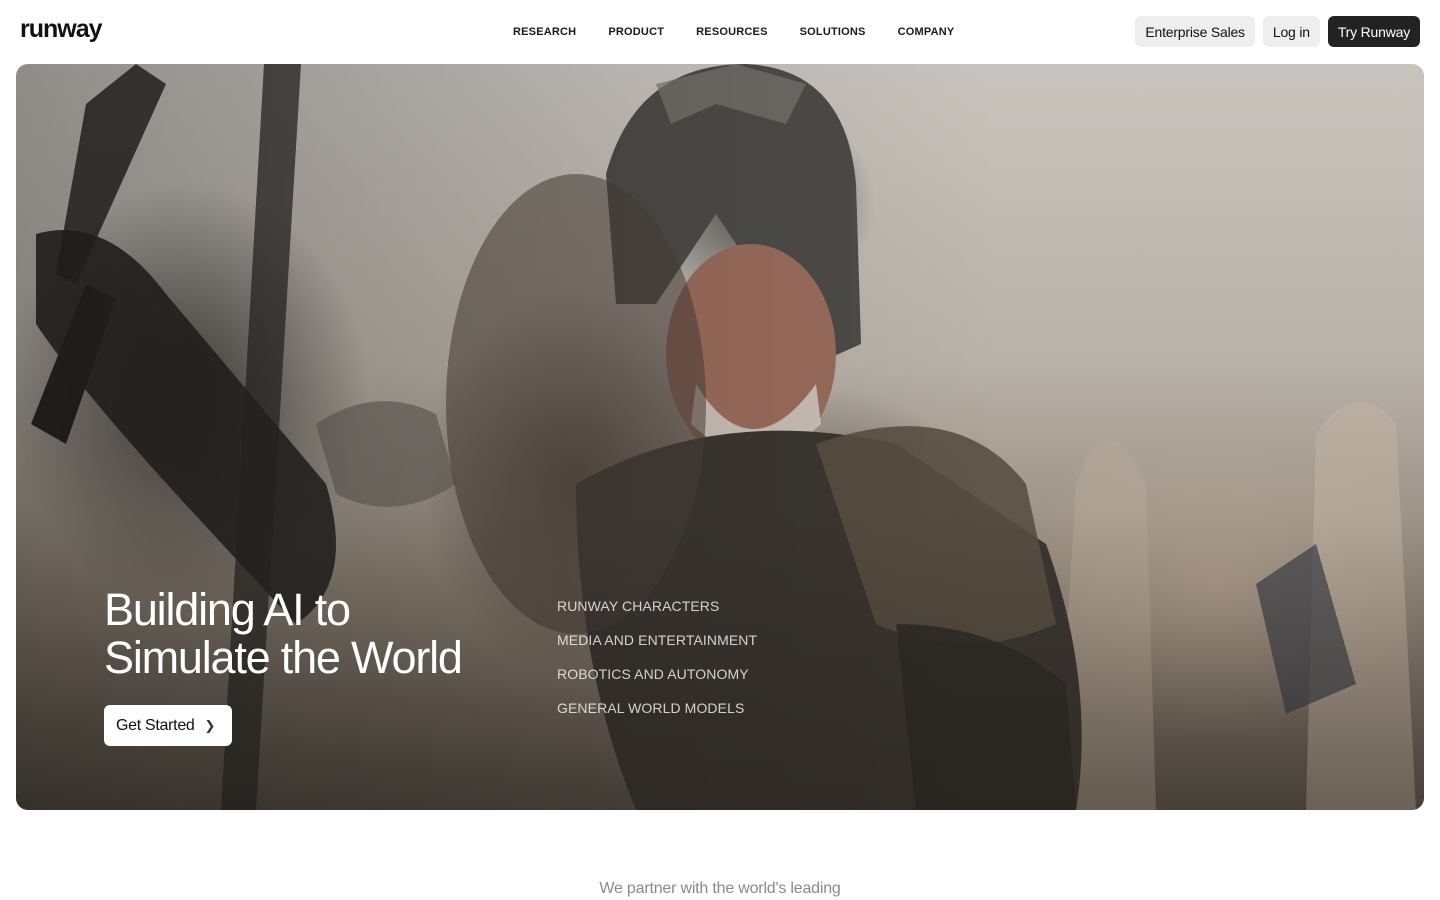 The height and width of the screenshot is (900, 1440). What do you see at coordinates (283, 657) in the screenshot?
I see `headline-line-2: Simulate the World` at bounding box center [283, 657].